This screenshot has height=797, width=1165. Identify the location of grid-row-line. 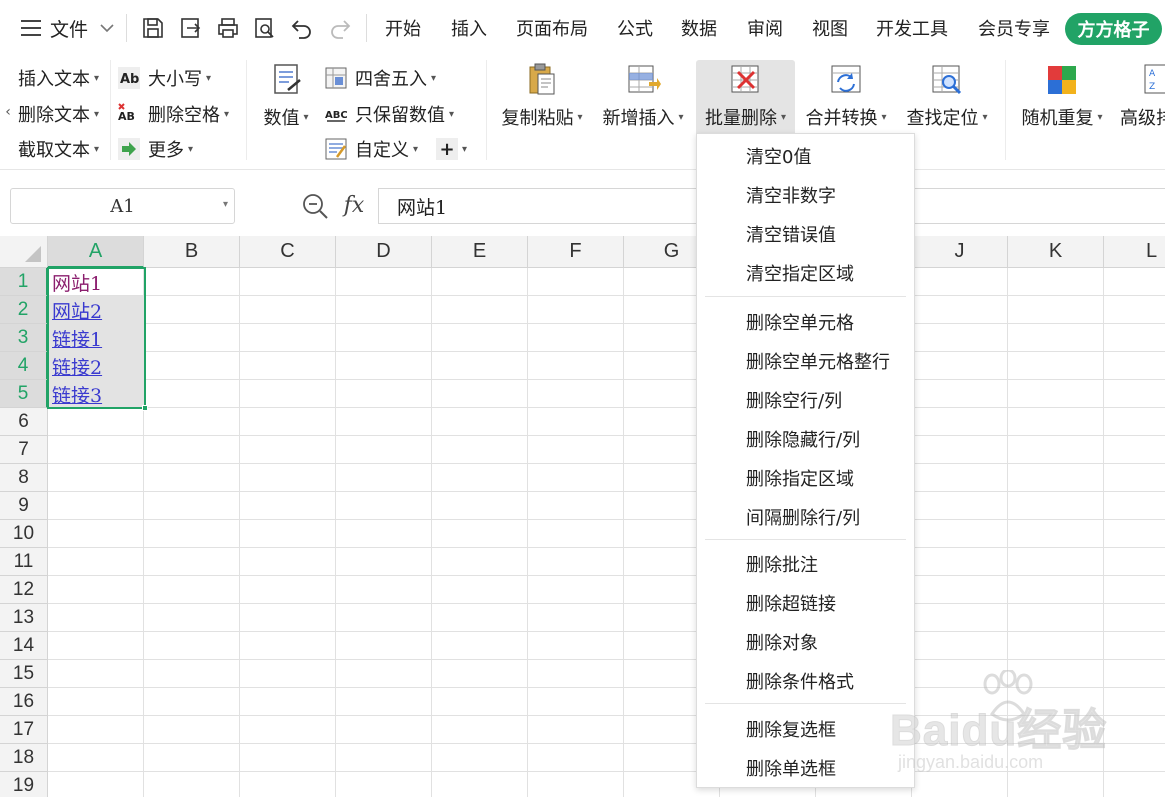
(606, 295).